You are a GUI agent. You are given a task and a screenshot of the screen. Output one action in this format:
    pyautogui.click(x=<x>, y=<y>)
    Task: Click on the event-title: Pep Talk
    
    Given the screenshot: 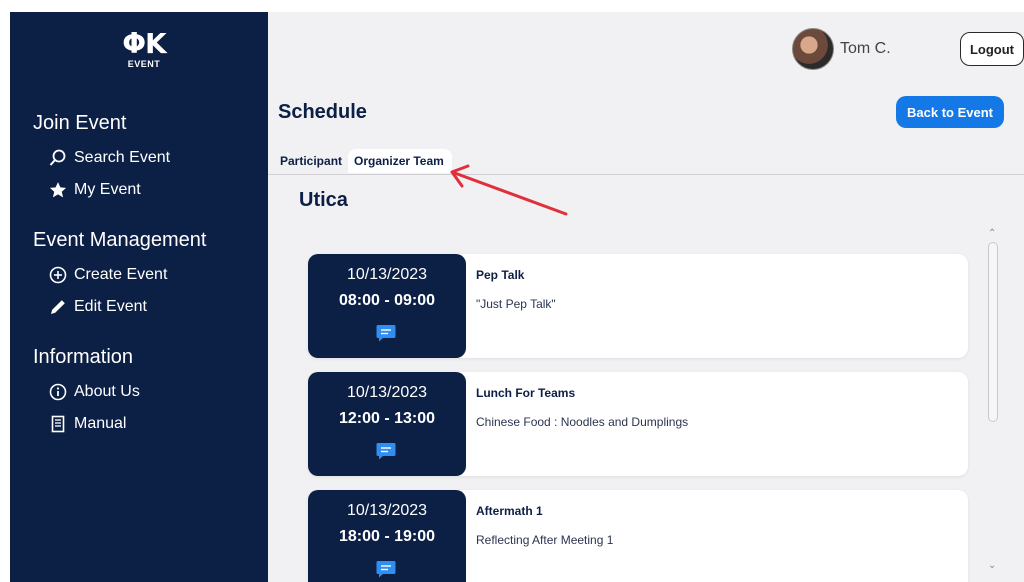 What is the action you would take?
    pyautogui.click(x=500, y=275)
    